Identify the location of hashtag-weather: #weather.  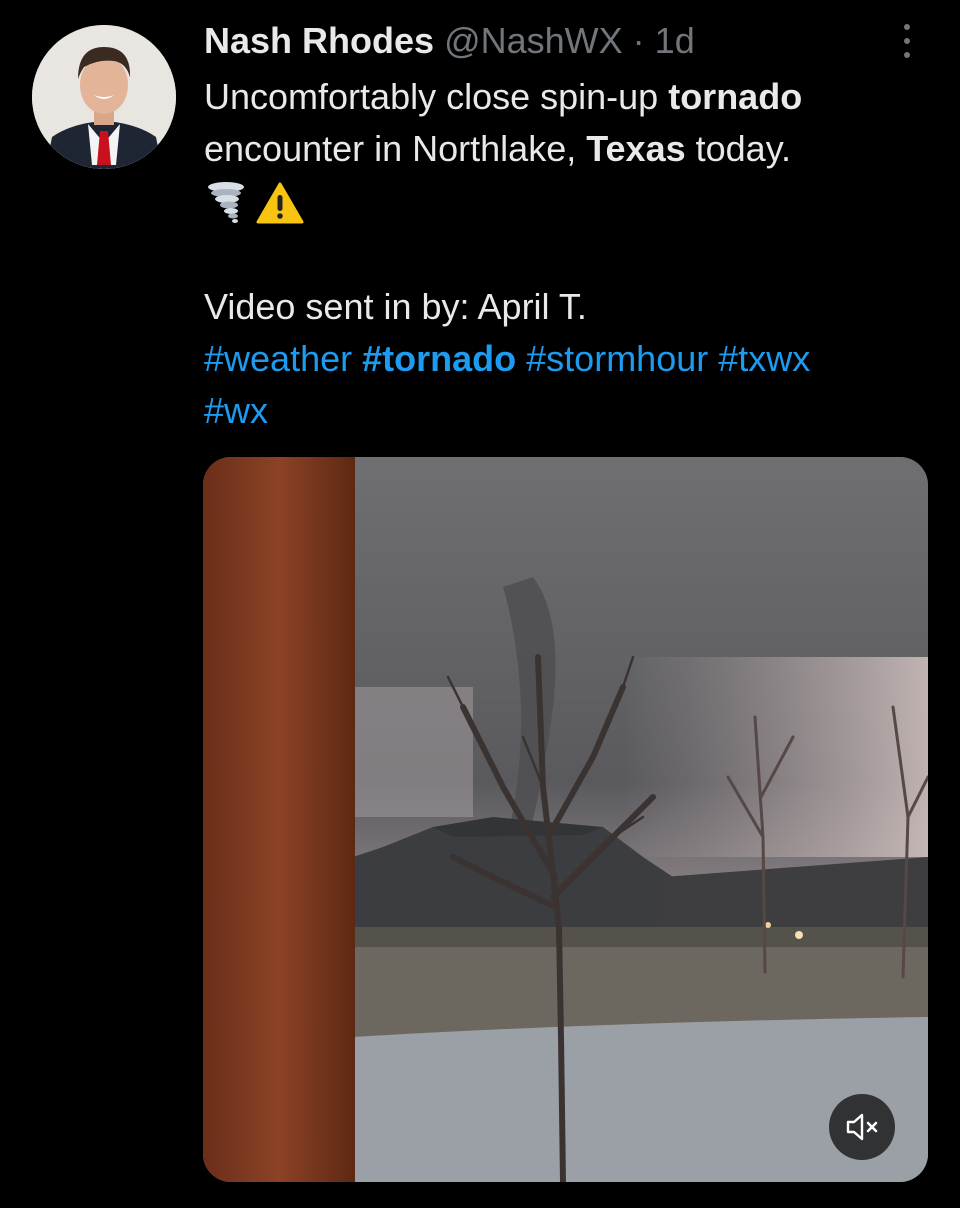
(278, 358).